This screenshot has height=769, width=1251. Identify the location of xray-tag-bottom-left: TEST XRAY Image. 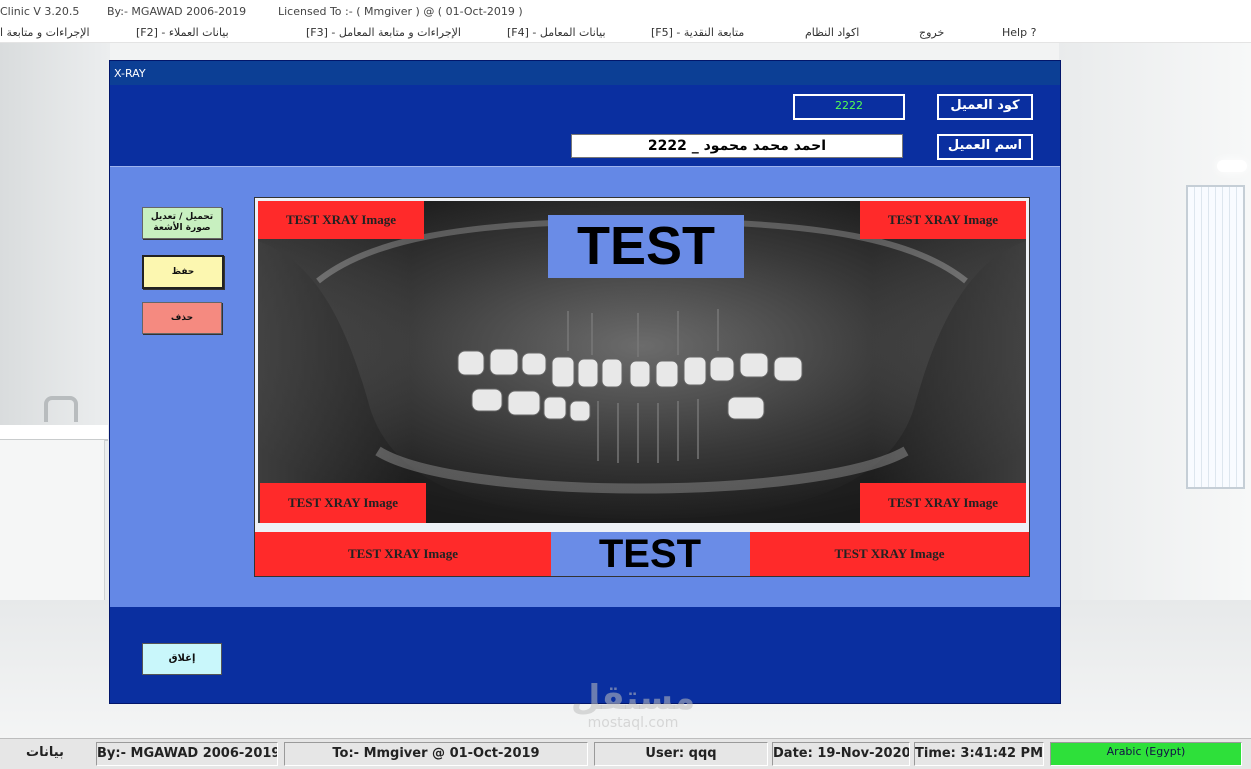
(343, 503).